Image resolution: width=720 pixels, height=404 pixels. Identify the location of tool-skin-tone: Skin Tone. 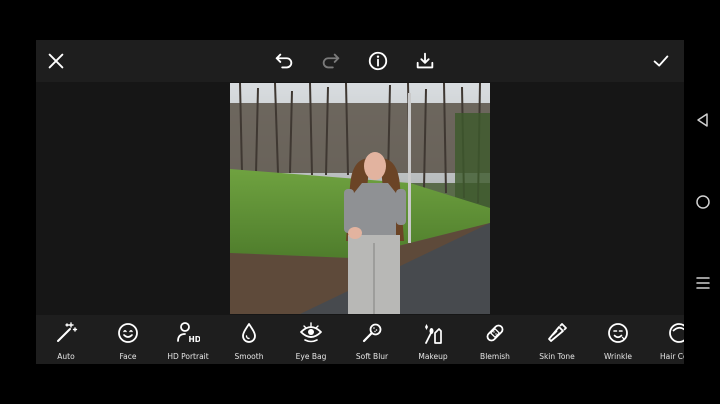
(557, 339).